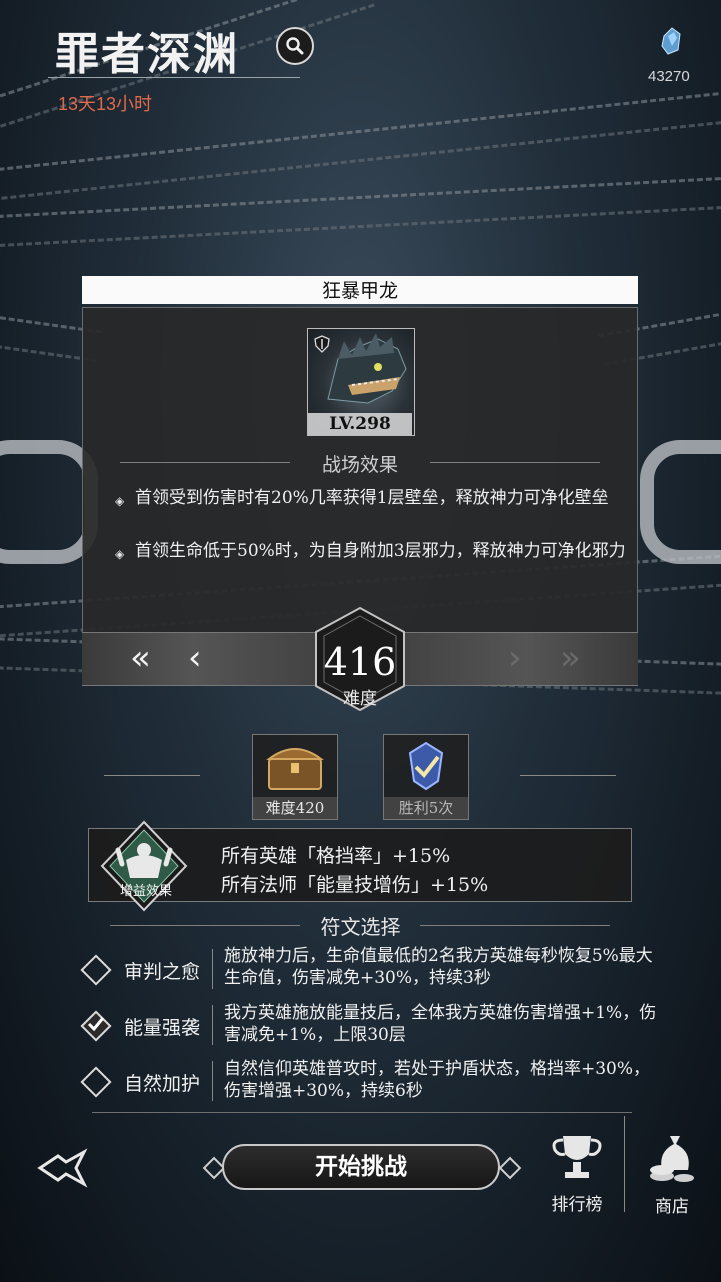  What do you see at coordinates (672, 1159) in the screenshot?
I see `money-bag-icon` at bounding box center [672, 1159].